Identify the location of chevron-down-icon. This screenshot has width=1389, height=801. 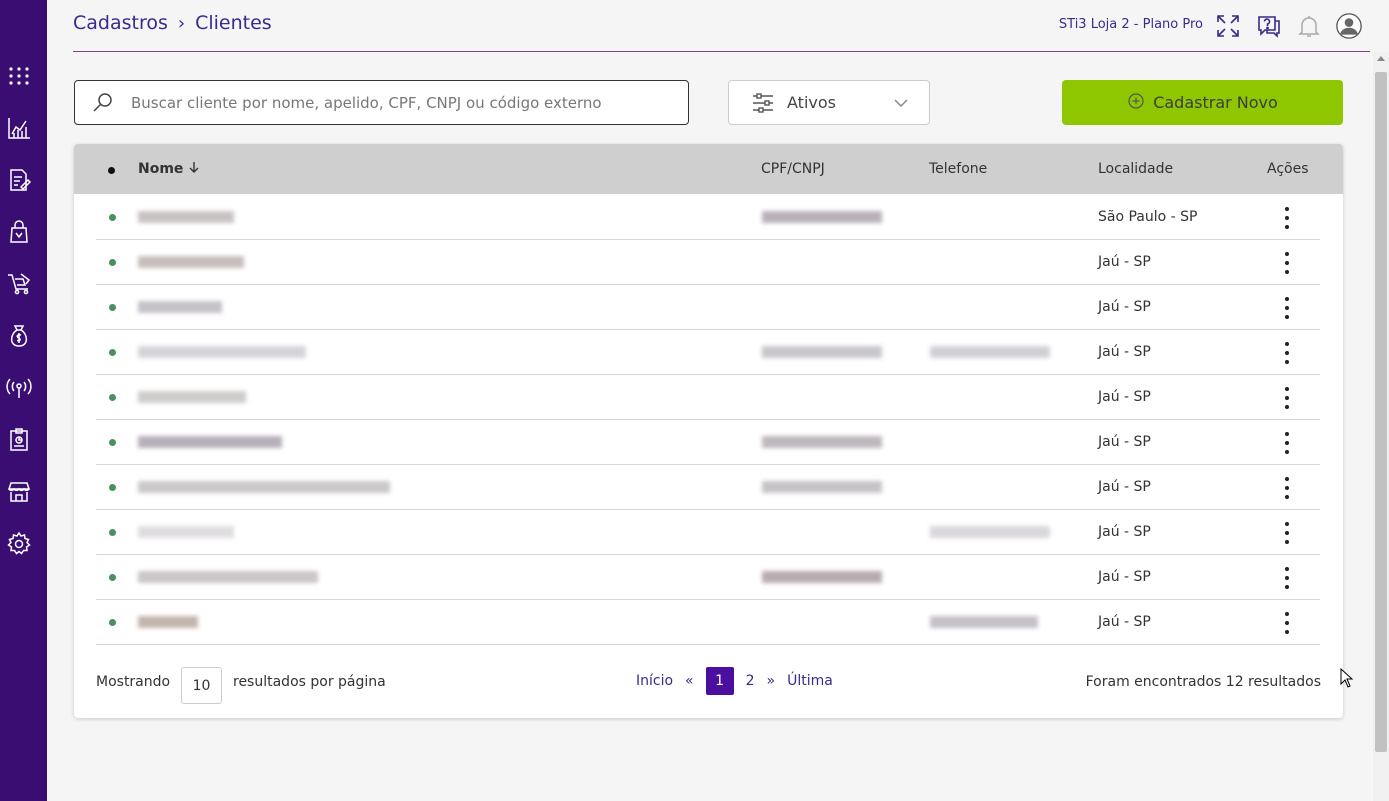
(901, 105).